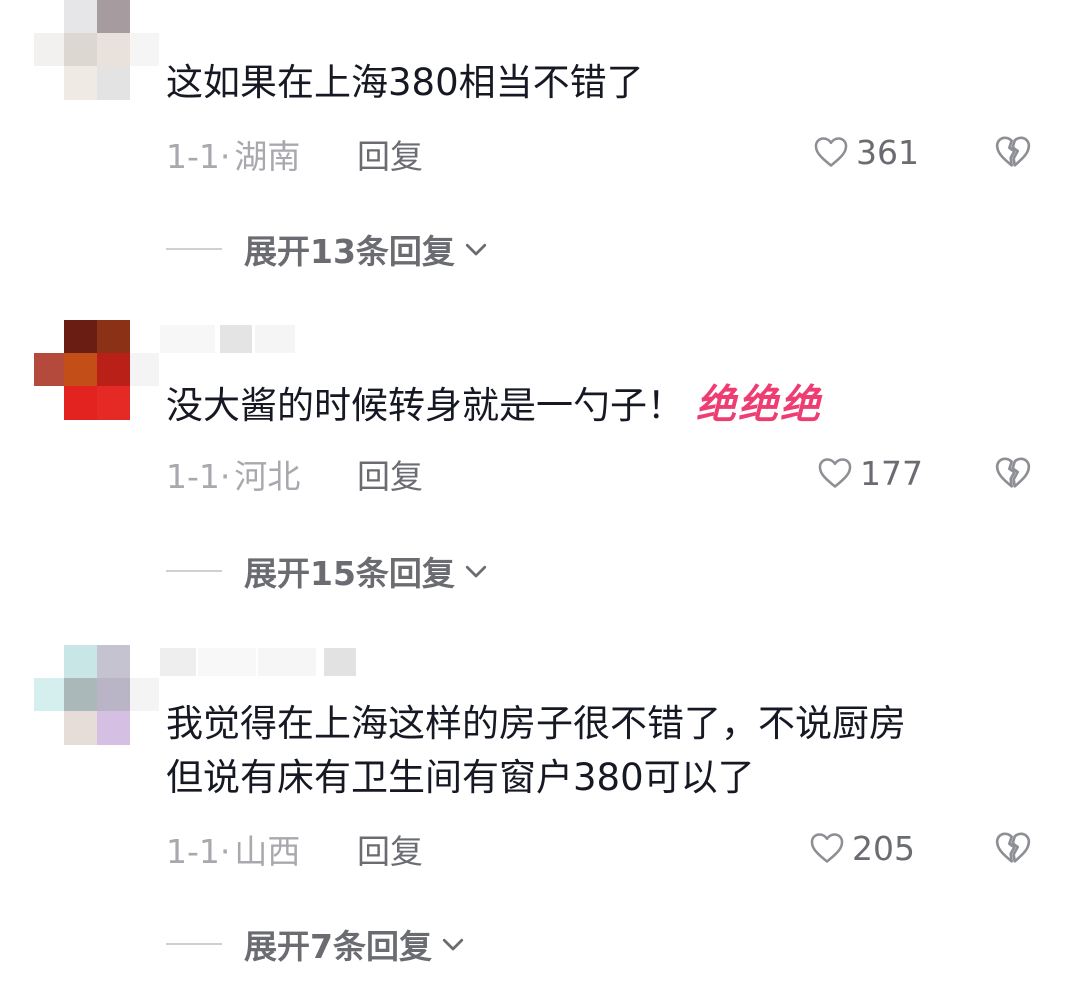  I want to click on like-button: 177, so click(869, 473).